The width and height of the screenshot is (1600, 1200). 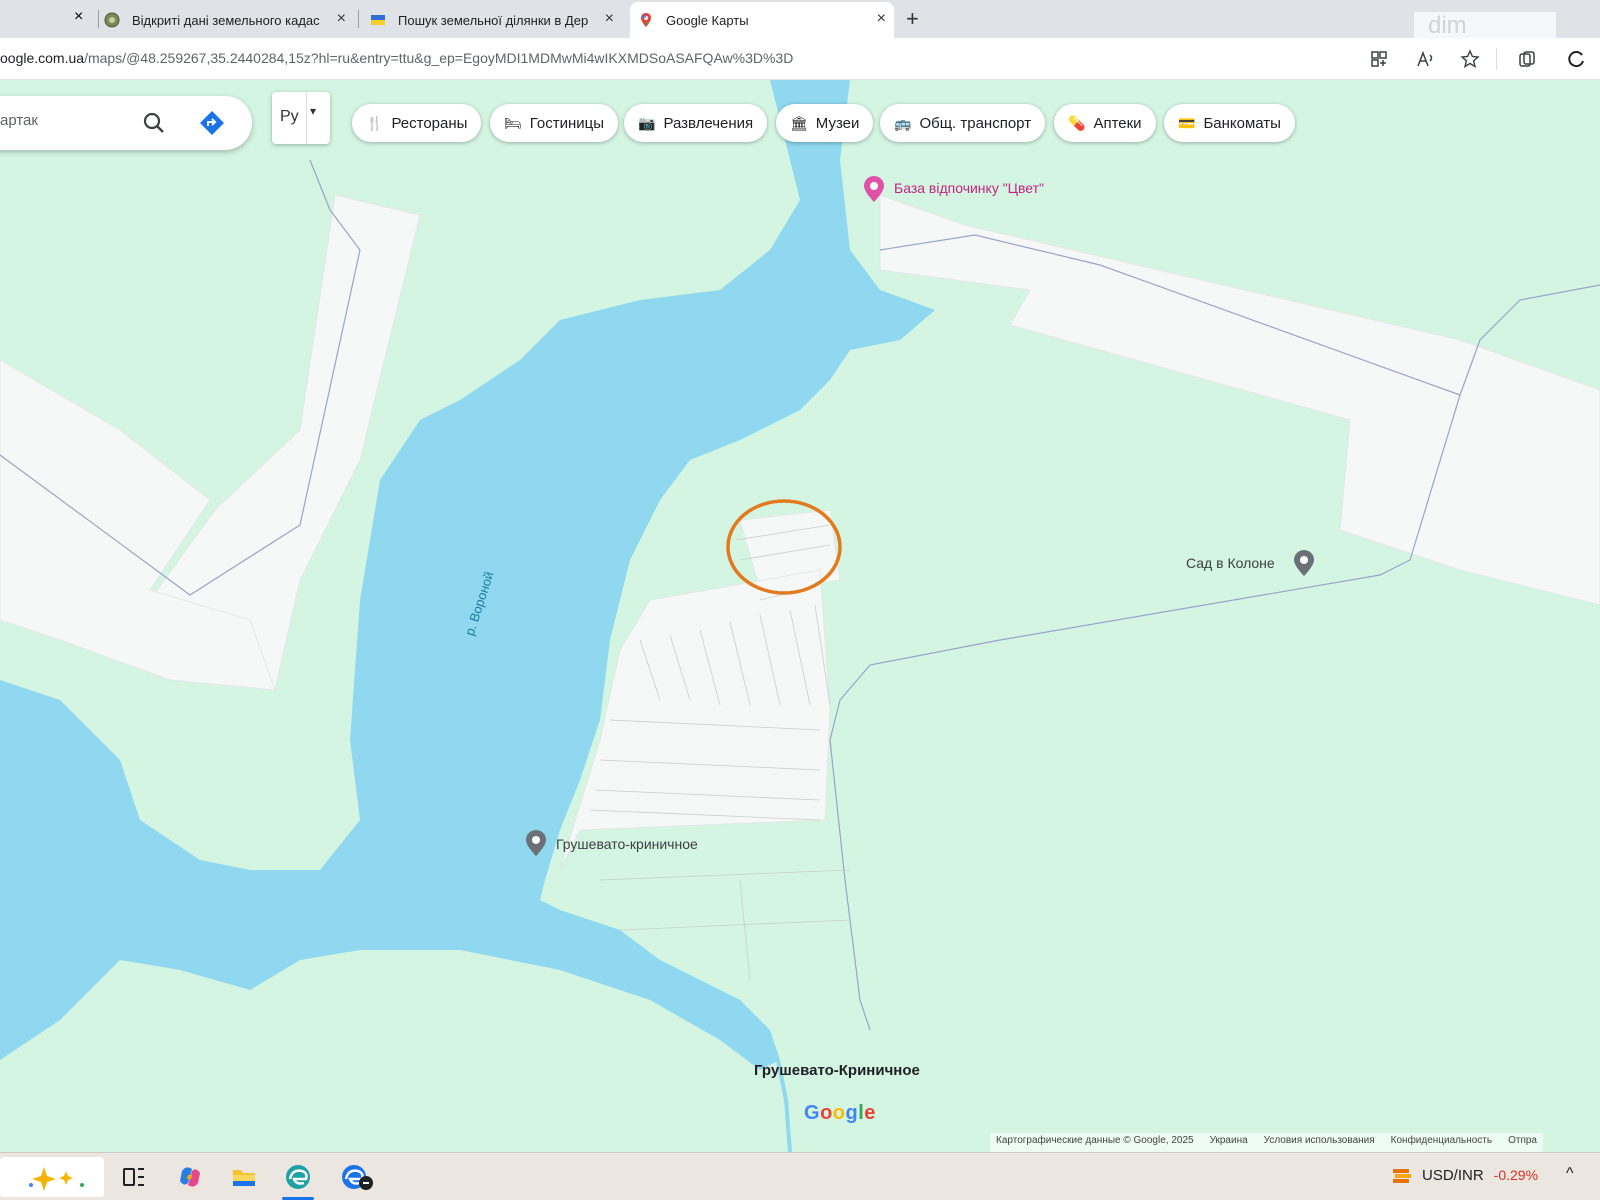 I want to click on tab-title: Відкриті дані земельного кадас, so click(x=226, y=20).